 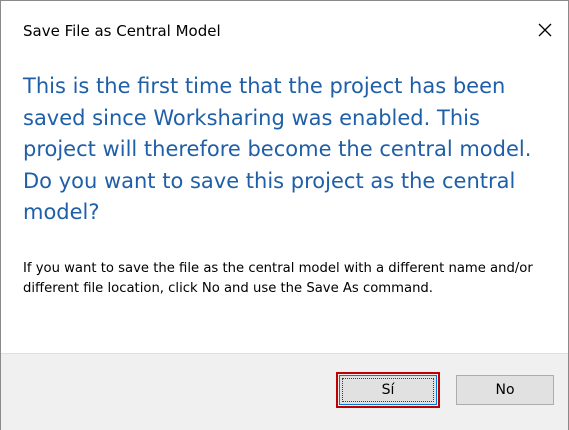 I want to click on dialog-titlebar: Save File as Central Model, so click(x=284, y=30).